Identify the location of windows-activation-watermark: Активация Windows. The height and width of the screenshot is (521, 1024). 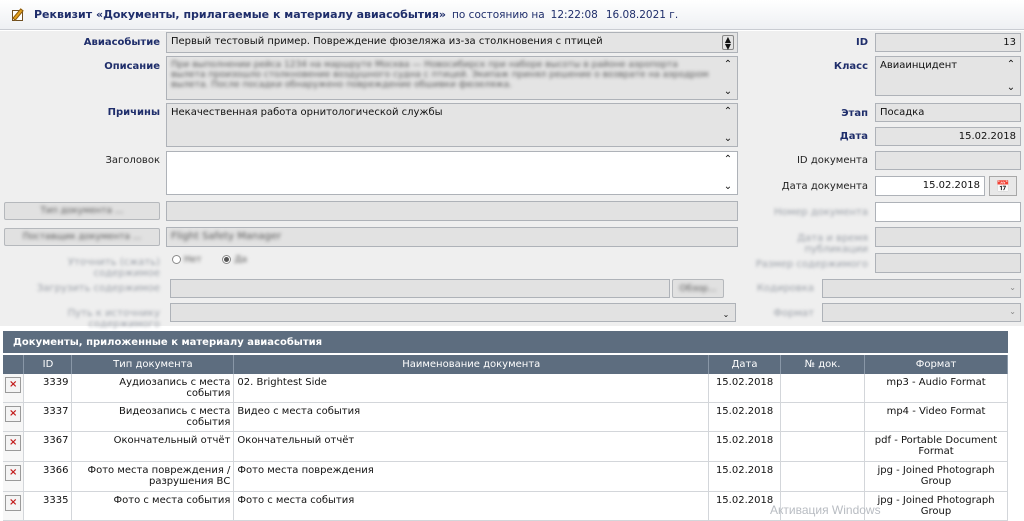
(825, 510).